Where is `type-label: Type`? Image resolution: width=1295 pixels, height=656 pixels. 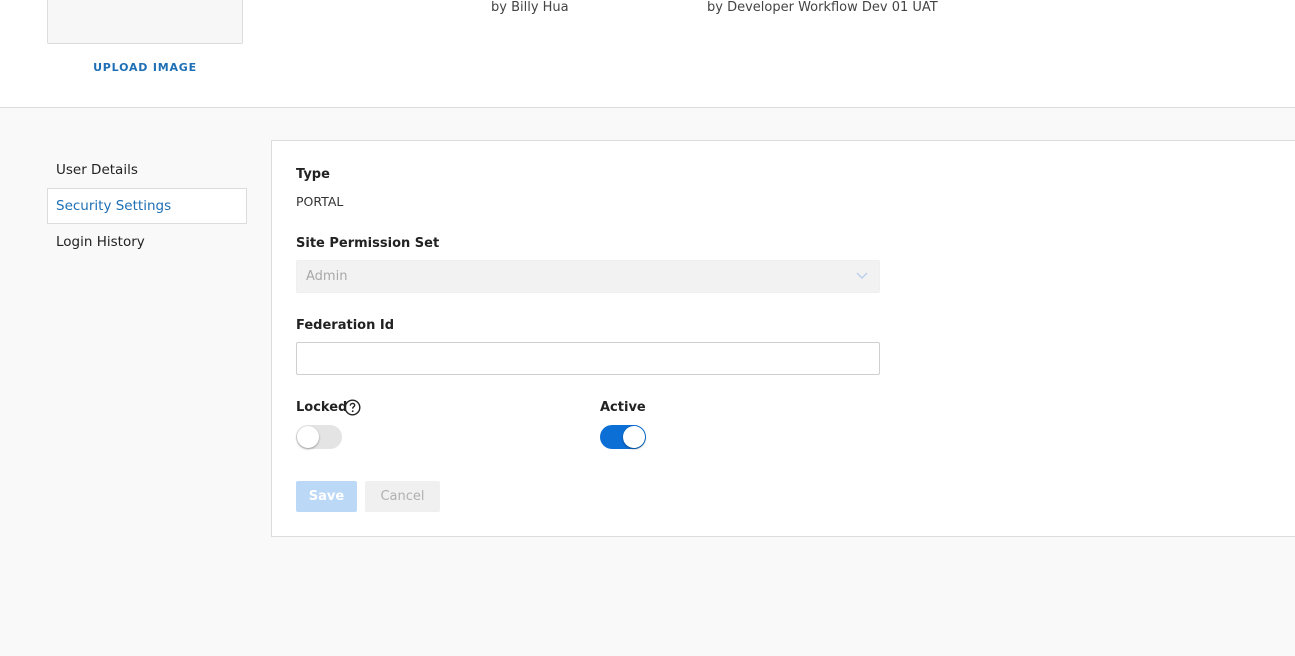 type-label: Type is located at coordinates (313, 174).